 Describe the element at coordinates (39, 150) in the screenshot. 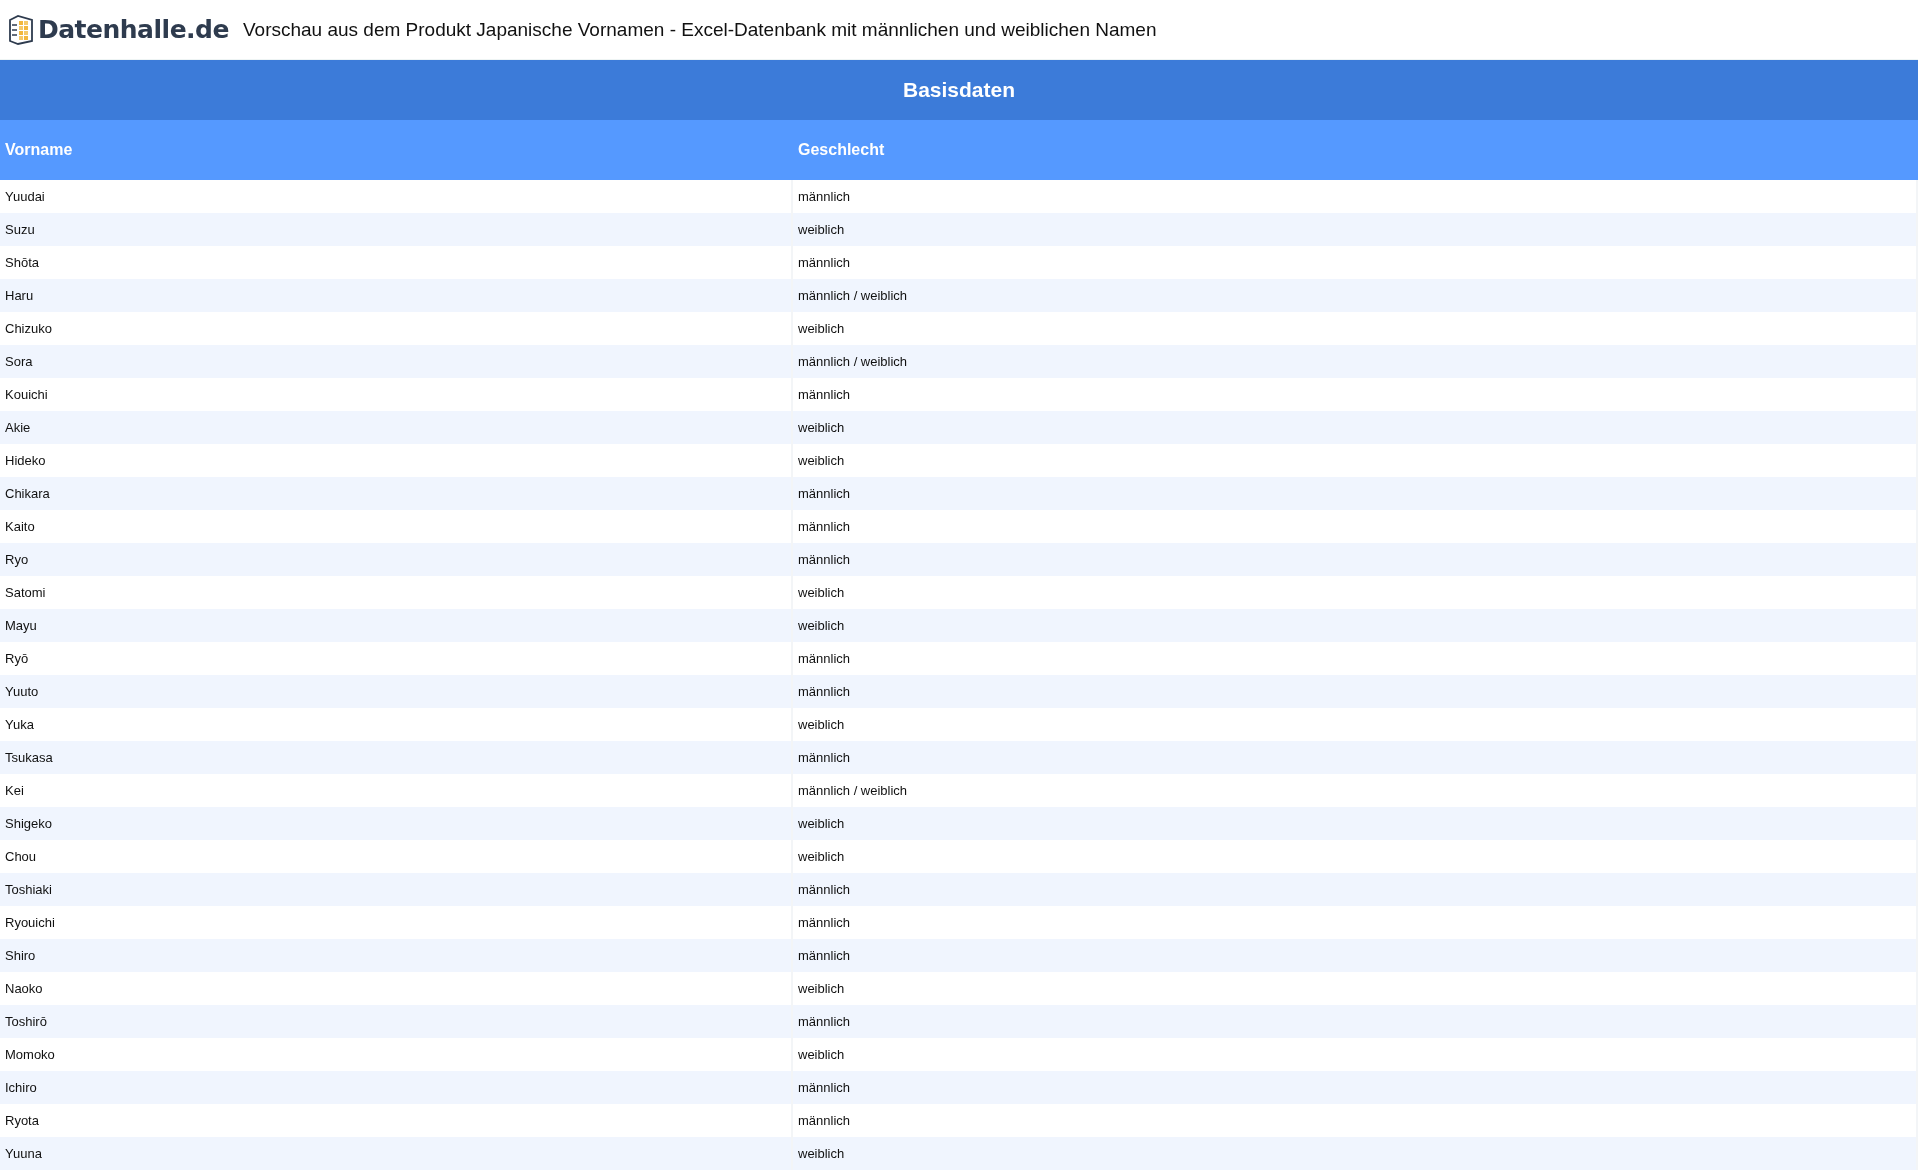

I see `column-header: Vorname` at that location.